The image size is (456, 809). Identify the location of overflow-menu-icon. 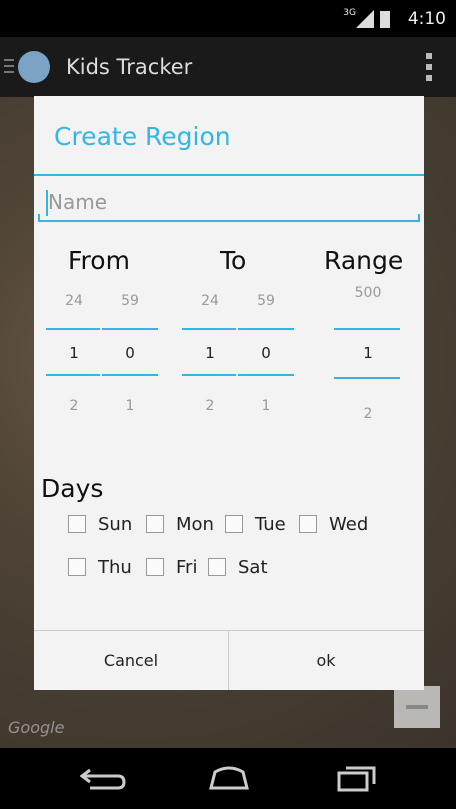
(429, 67).